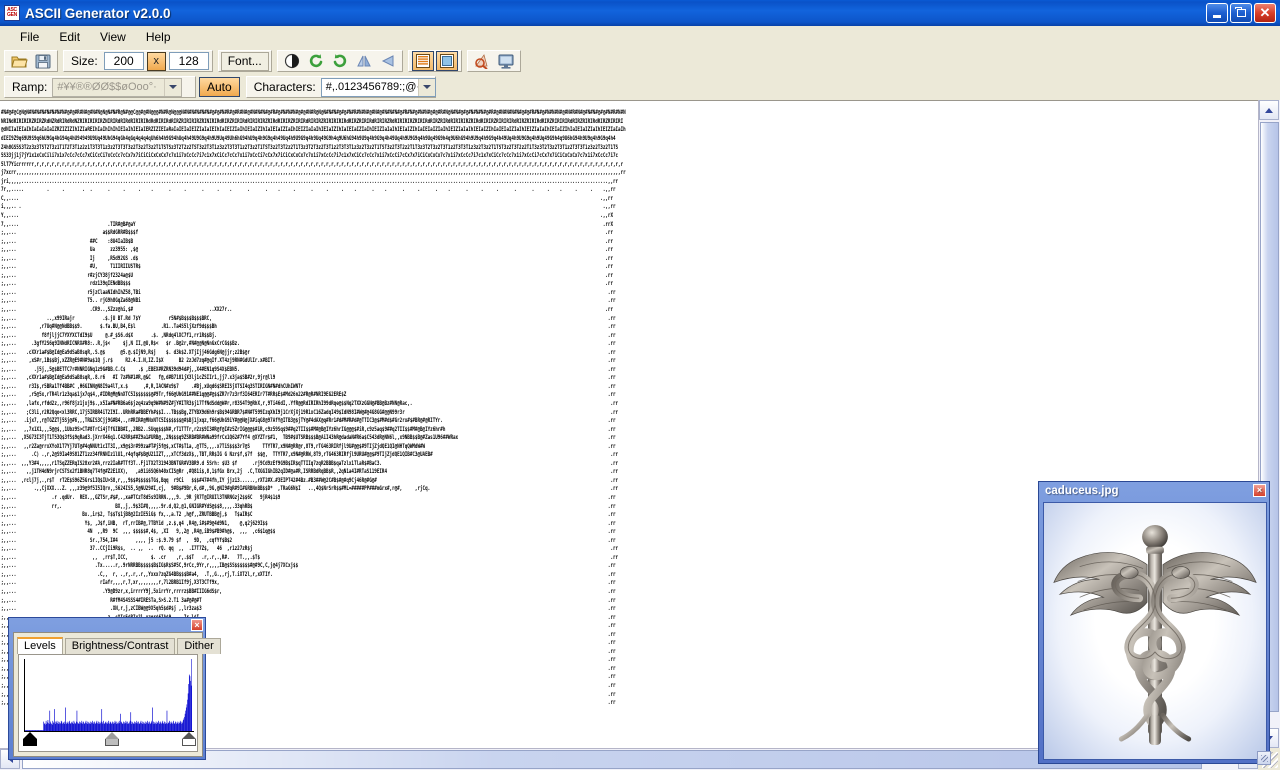 The width and height of the screenshot is (1280, 770). Describe the element at coordinates (1155, 634) in the screenshot. I see `caduceus-image` at that location.